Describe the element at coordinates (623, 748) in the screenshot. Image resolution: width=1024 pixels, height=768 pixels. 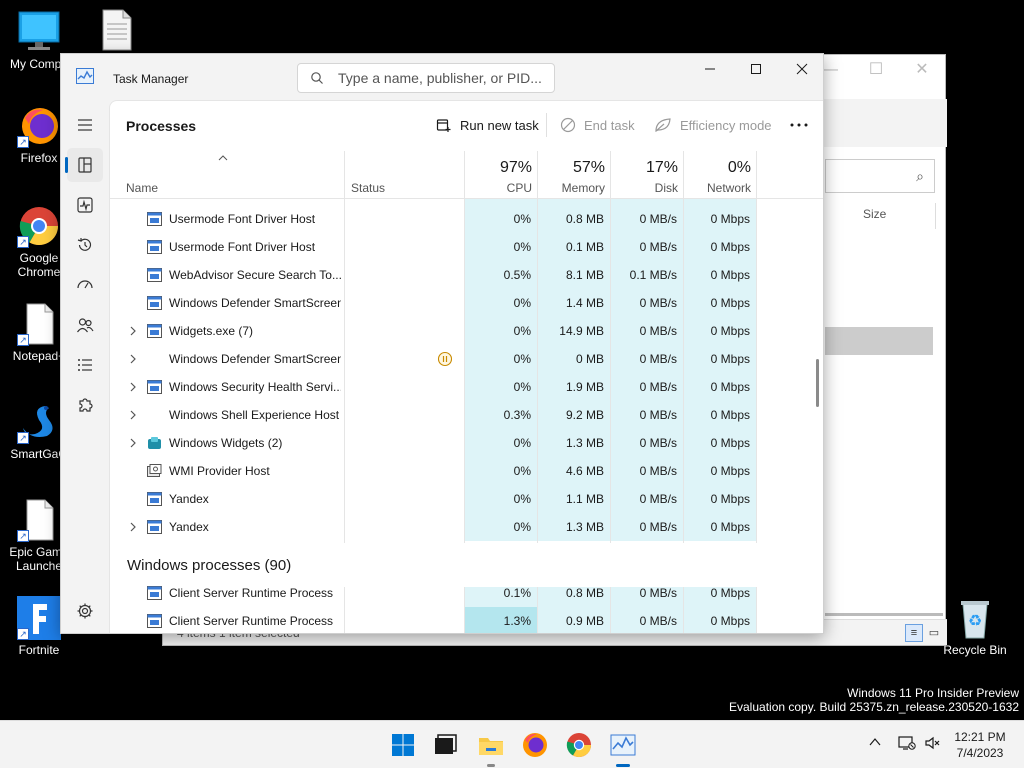
I see `taskbar-task-manager` at that location.